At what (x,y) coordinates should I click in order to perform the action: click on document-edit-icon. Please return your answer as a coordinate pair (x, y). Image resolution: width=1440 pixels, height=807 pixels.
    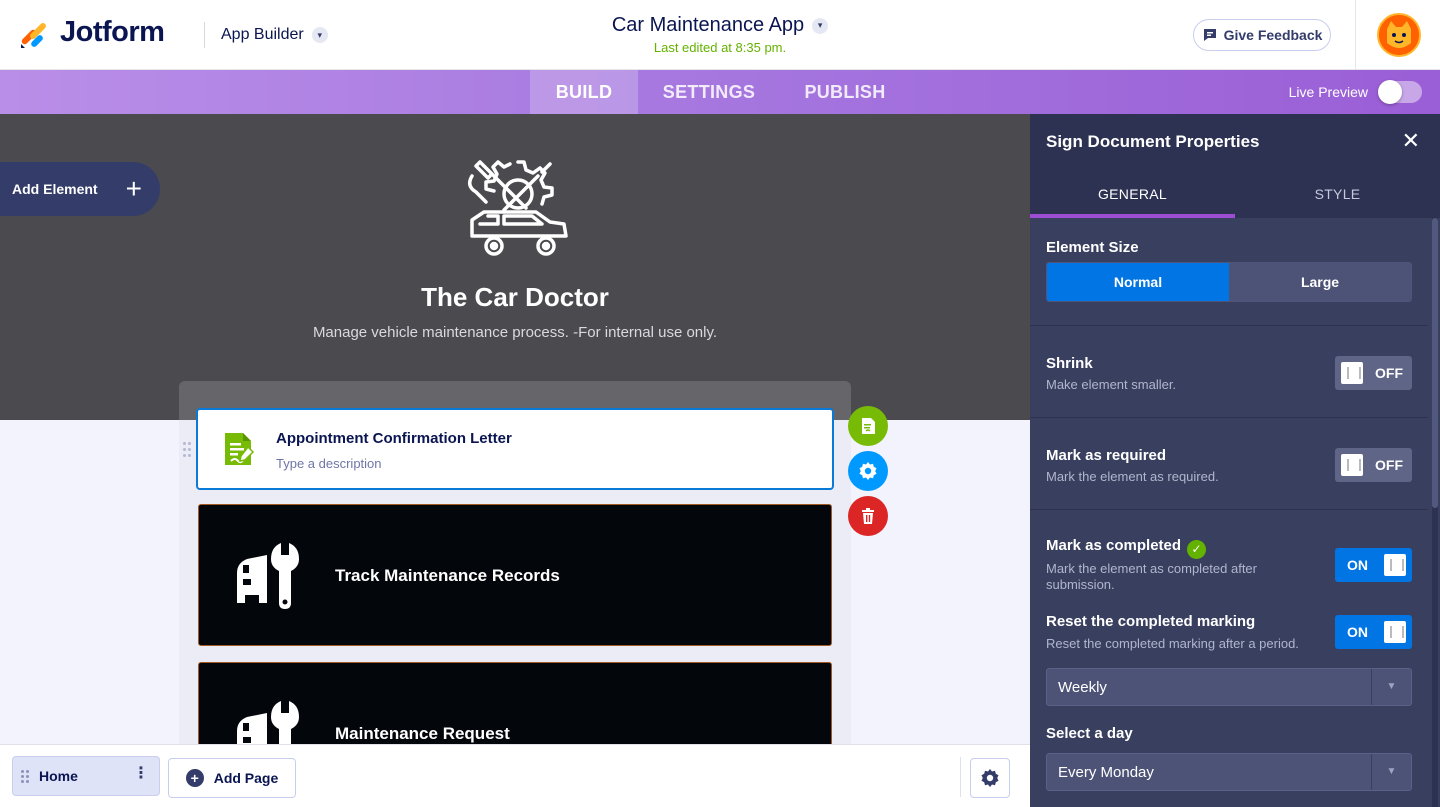
    Looking at the image, I should click on (868, 426).